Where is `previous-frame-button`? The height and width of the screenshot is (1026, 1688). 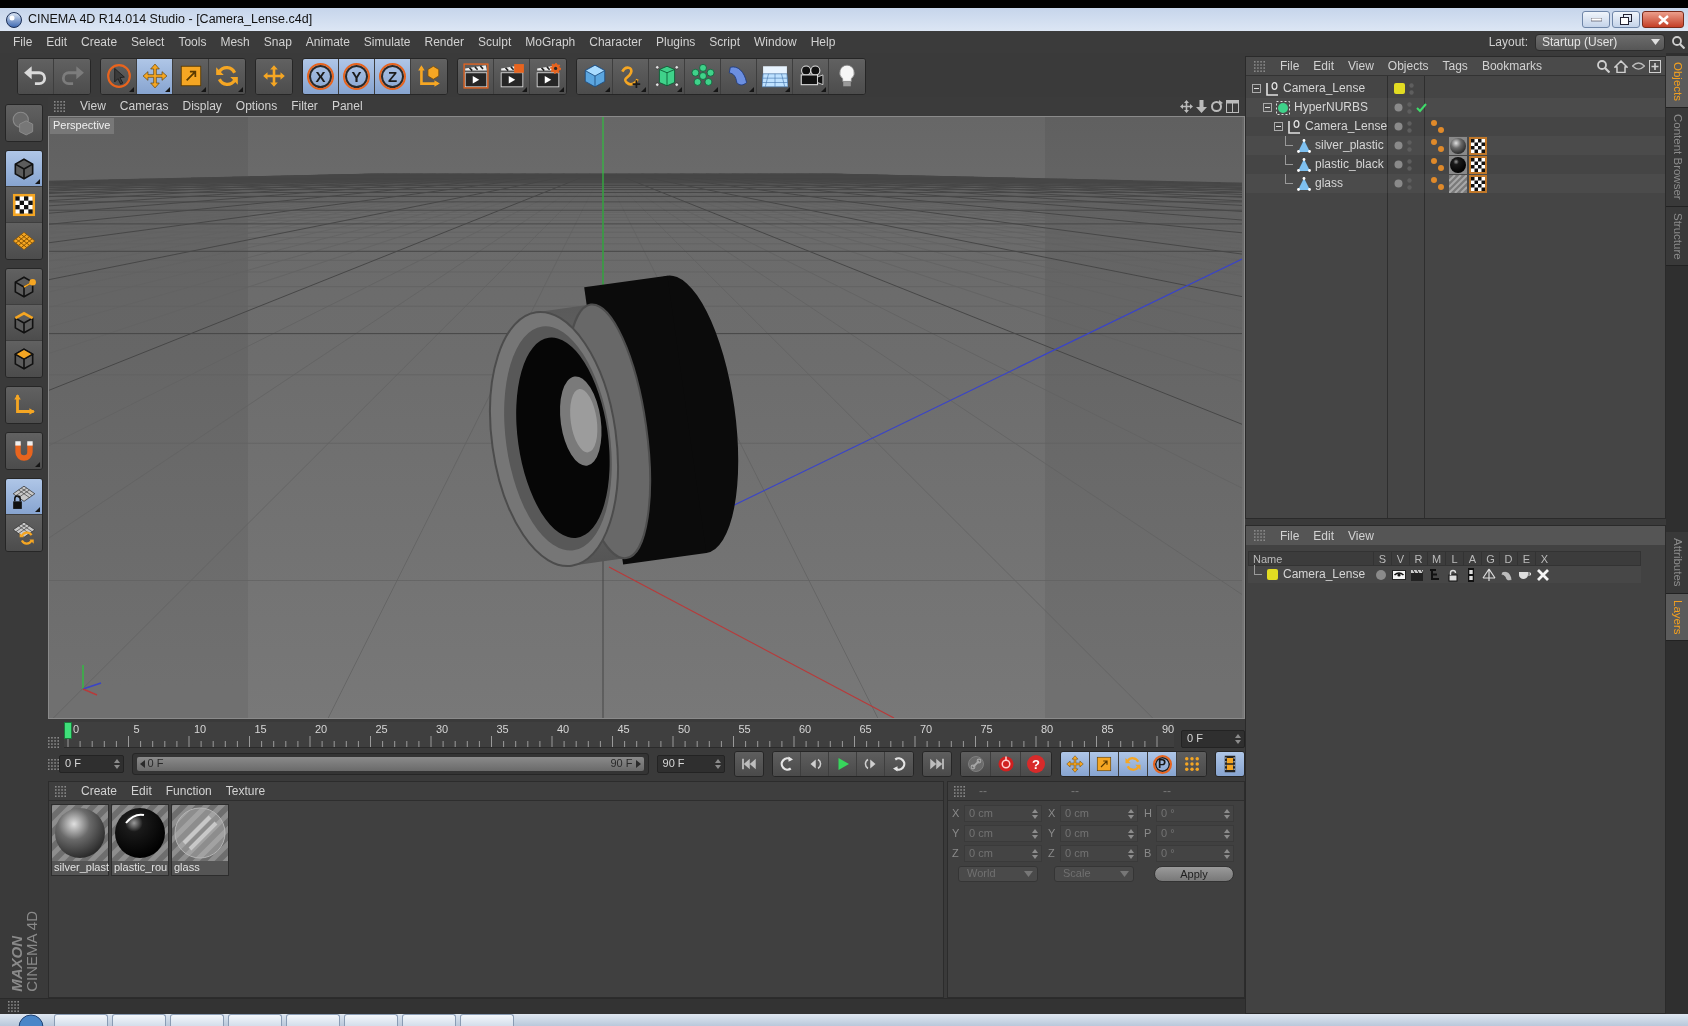 previous-frame-button is located at coordinates (815, 764).